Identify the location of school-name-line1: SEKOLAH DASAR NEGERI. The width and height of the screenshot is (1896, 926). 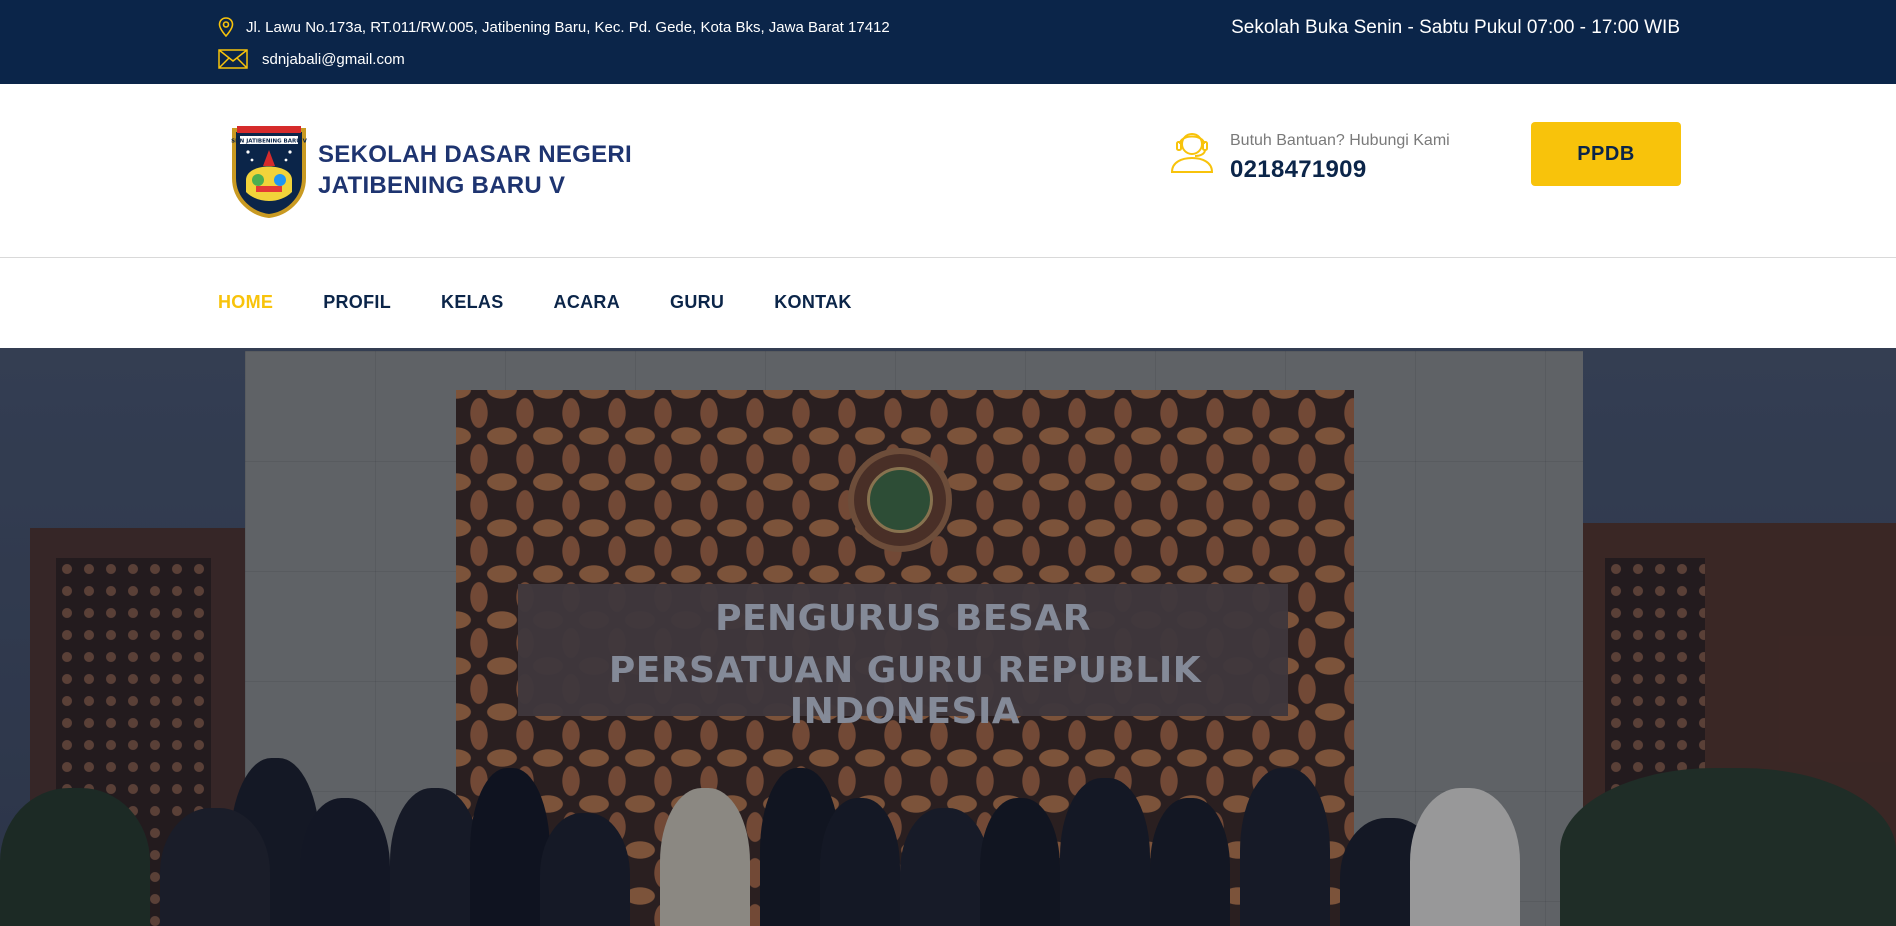
(475, 154).